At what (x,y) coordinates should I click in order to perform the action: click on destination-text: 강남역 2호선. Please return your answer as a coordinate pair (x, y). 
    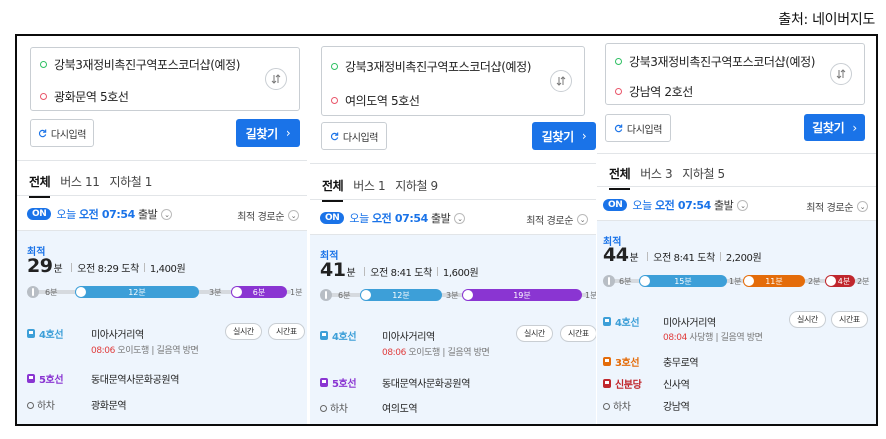
    Looking at the image, I should click on (661, 92).